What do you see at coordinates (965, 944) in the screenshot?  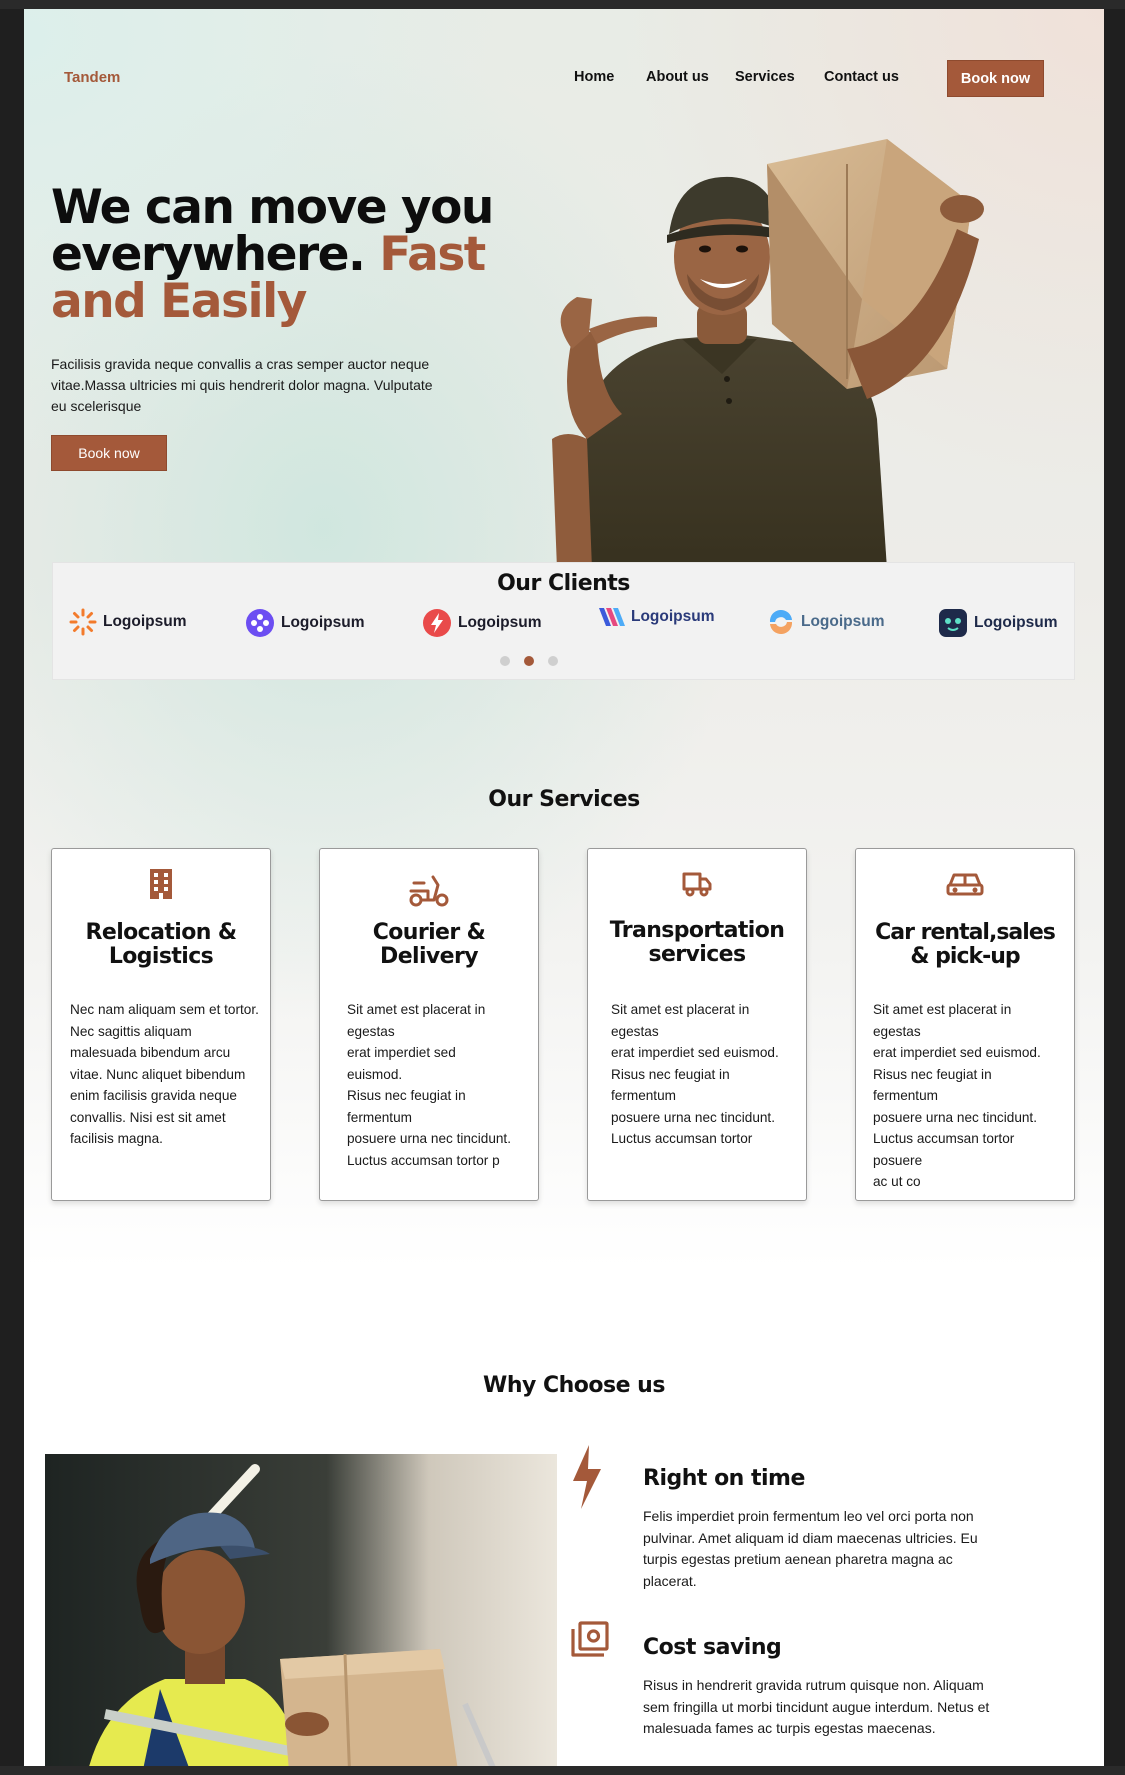 I see `service-card-title: Car rental,sales & pick-up` at bounding box center [965, 944].